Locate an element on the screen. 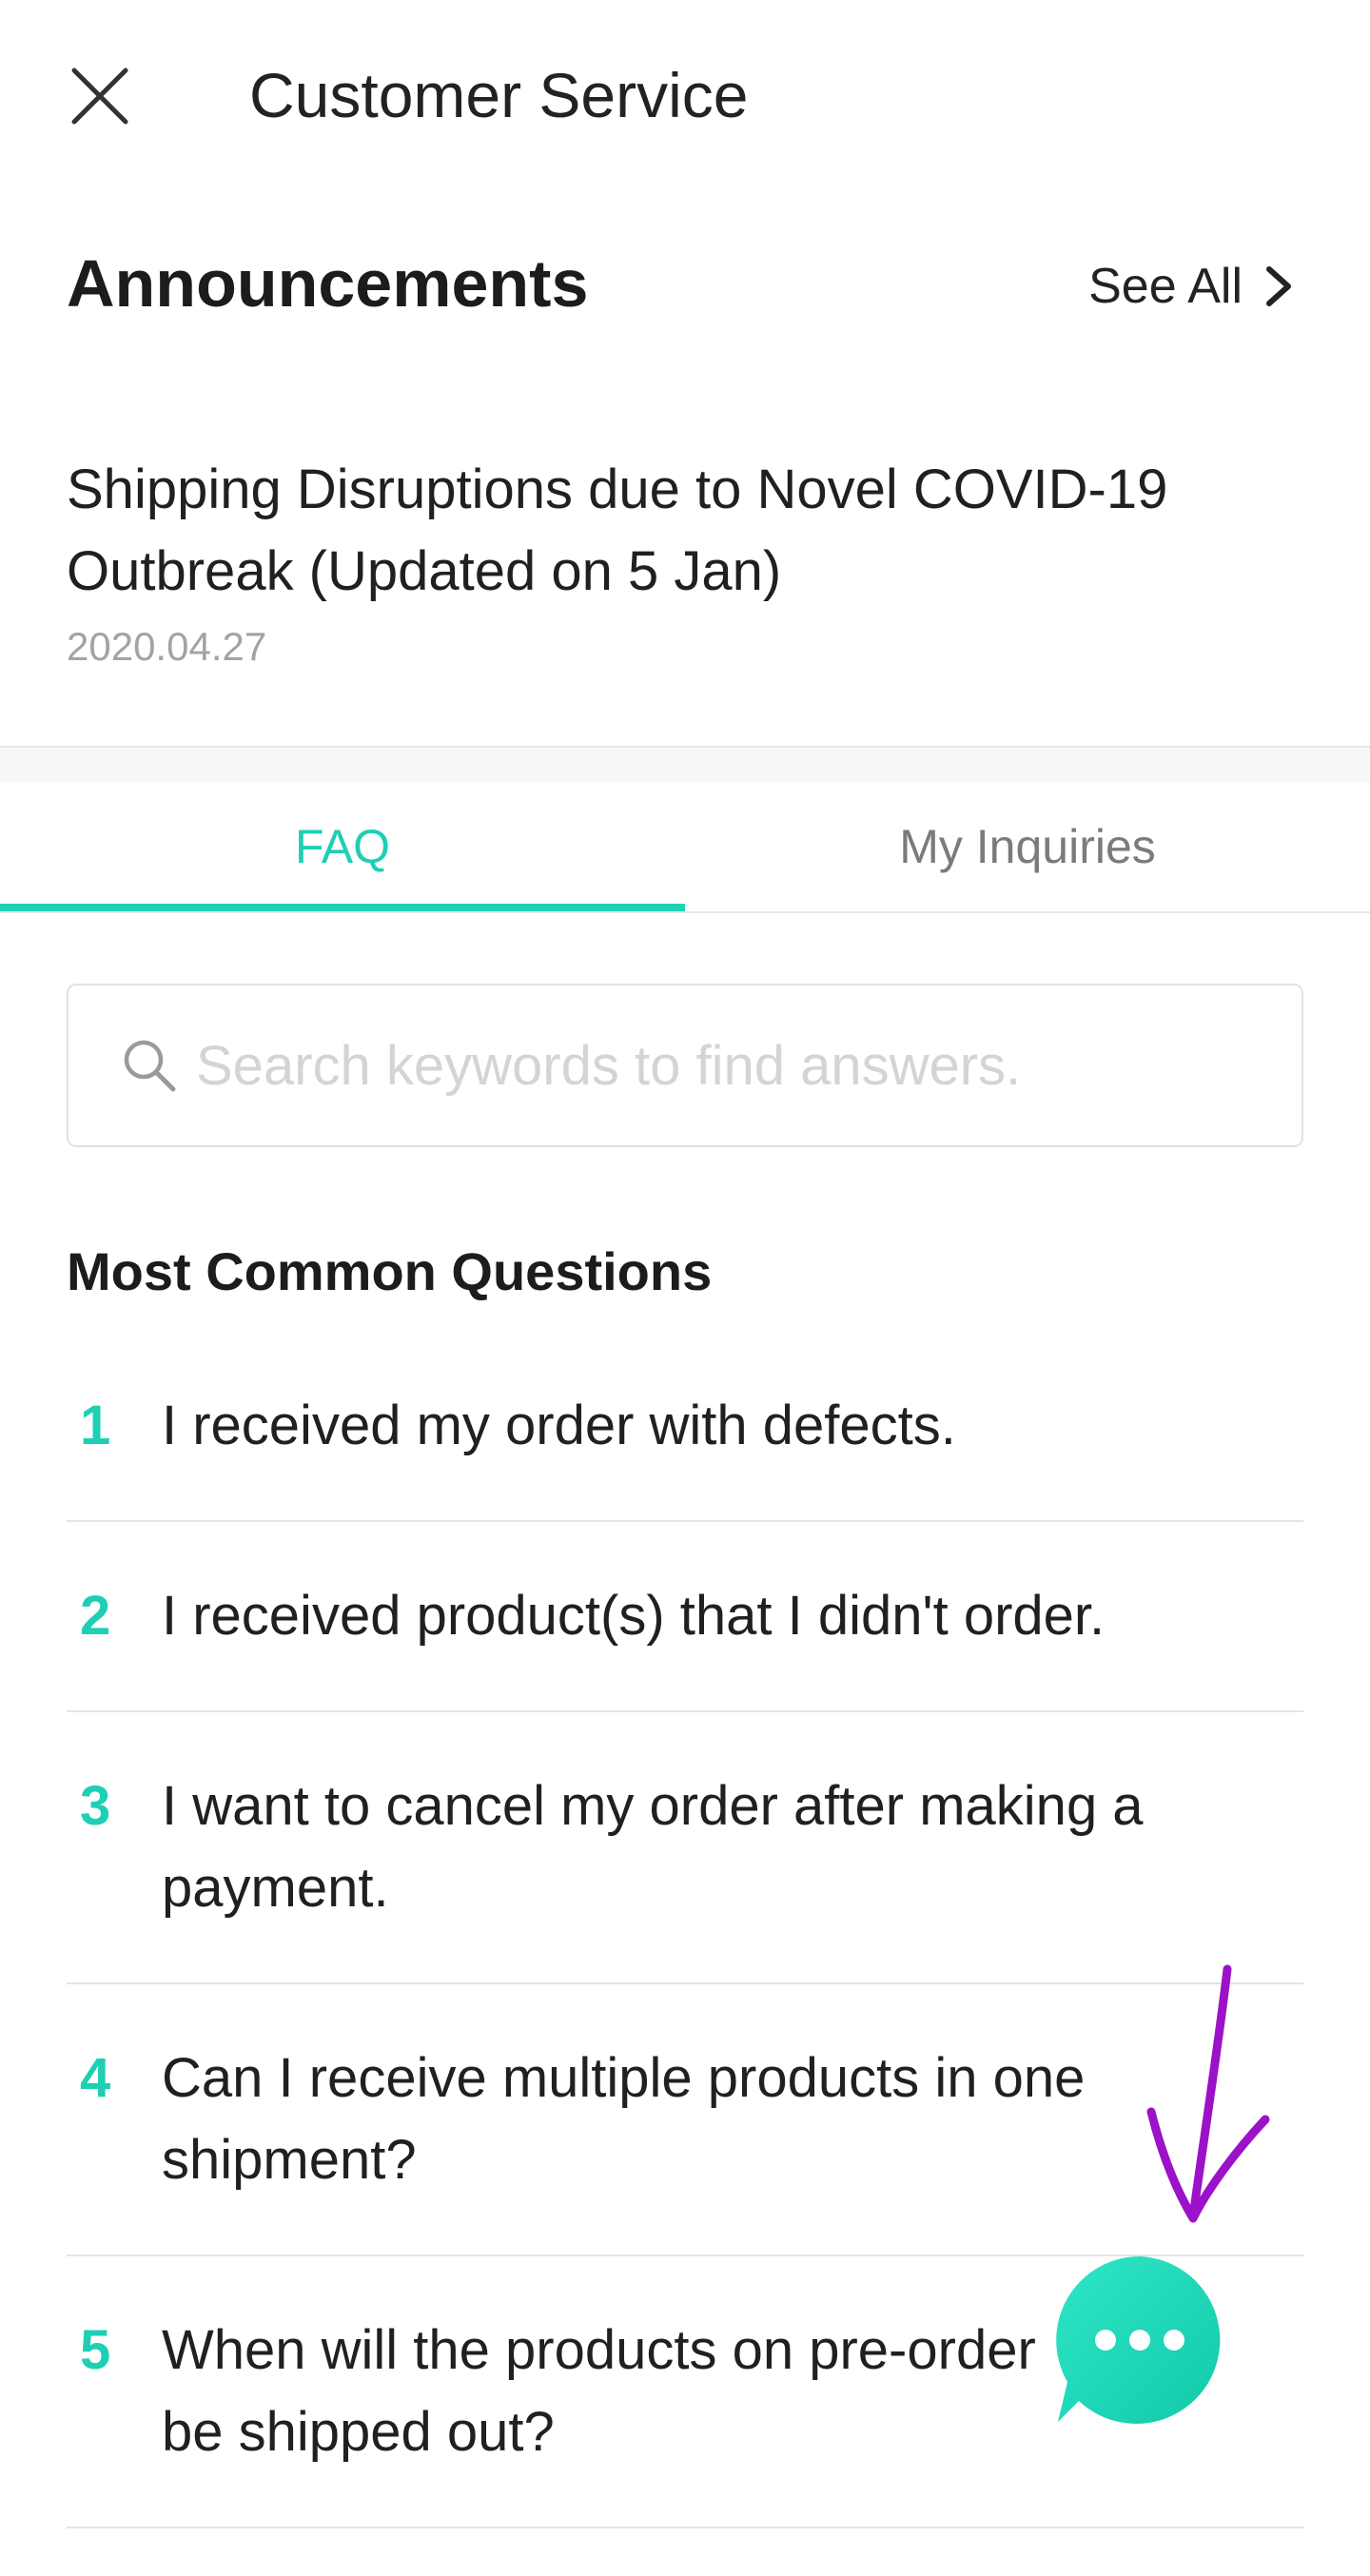 The height and width of the screenshot is (2576, 1370). announcement-date: 2020.04.27 is located at coordinates (167, 647).